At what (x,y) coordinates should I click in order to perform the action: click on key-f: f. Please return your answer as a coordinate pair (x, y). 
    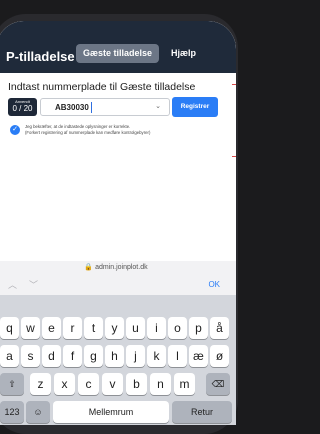
    Looking at the image, I should click on (72, 356).